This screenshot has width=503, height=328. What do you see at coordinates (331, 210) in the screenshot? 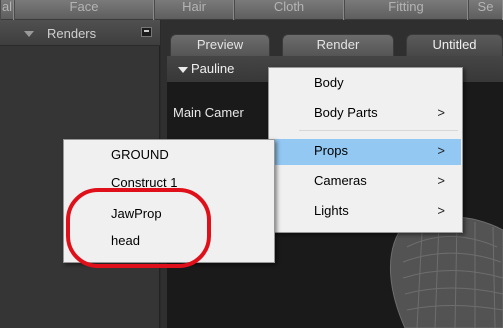
I see `menu-item-label: Lights` at bounding box center [331, 210].